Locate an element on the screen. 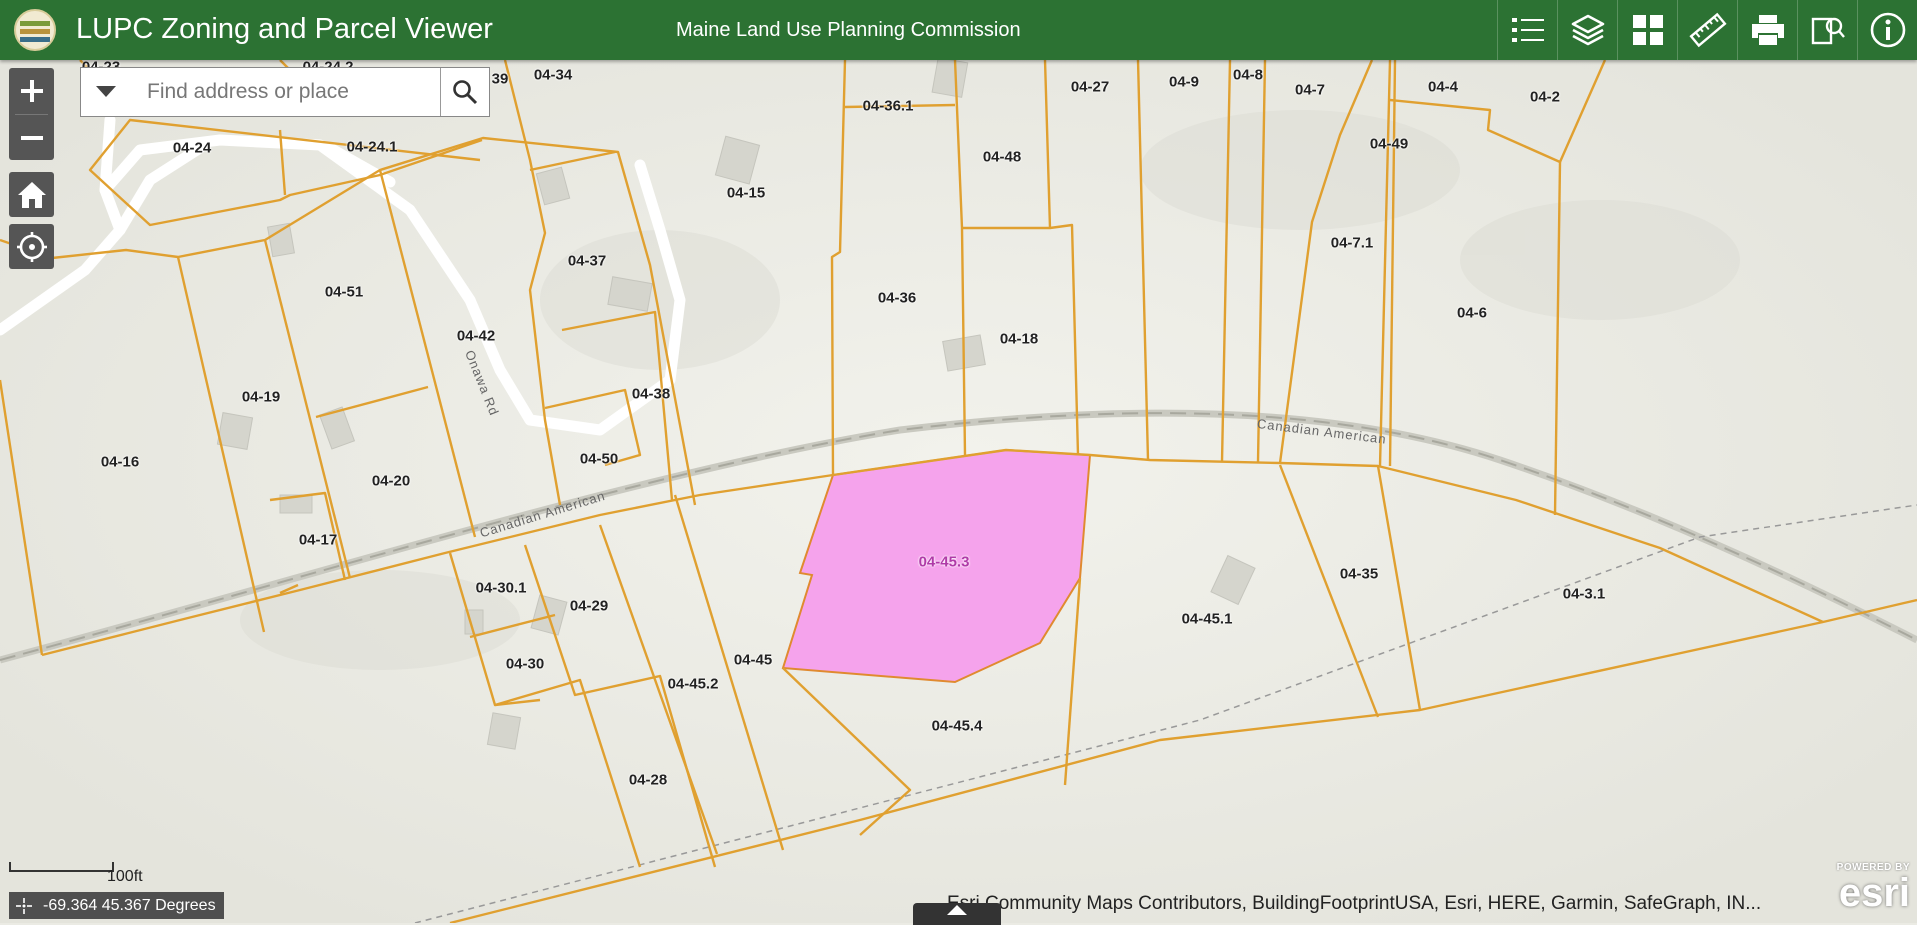 The height and width of the screenshot is (925, 1917). info-icon is located at coordinates (1887, 30).